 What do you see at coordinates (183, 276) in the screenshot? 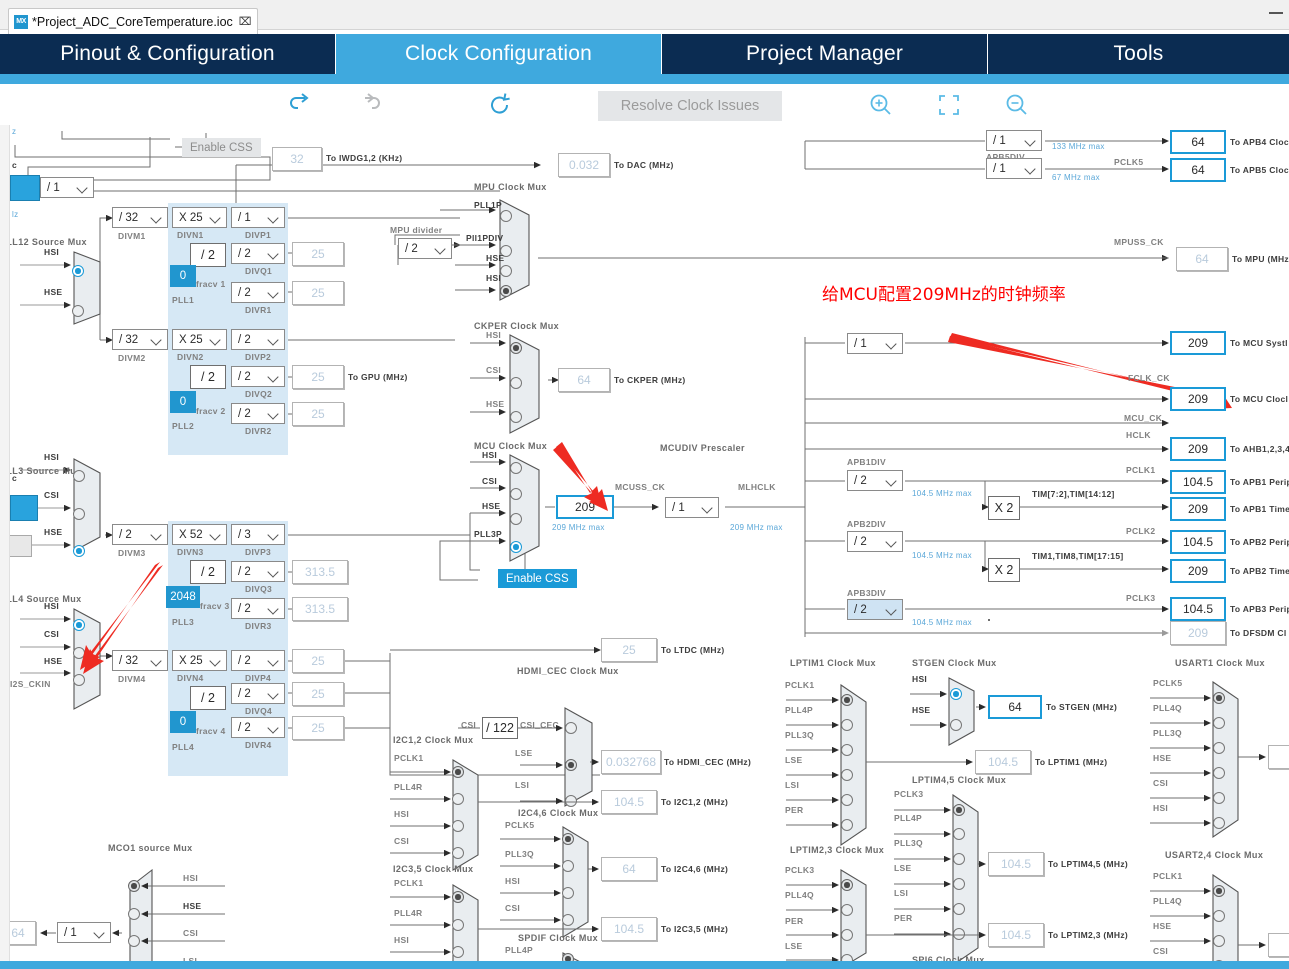
I see `pll1-fracv-box: 0` at bounding box center [183, 276].